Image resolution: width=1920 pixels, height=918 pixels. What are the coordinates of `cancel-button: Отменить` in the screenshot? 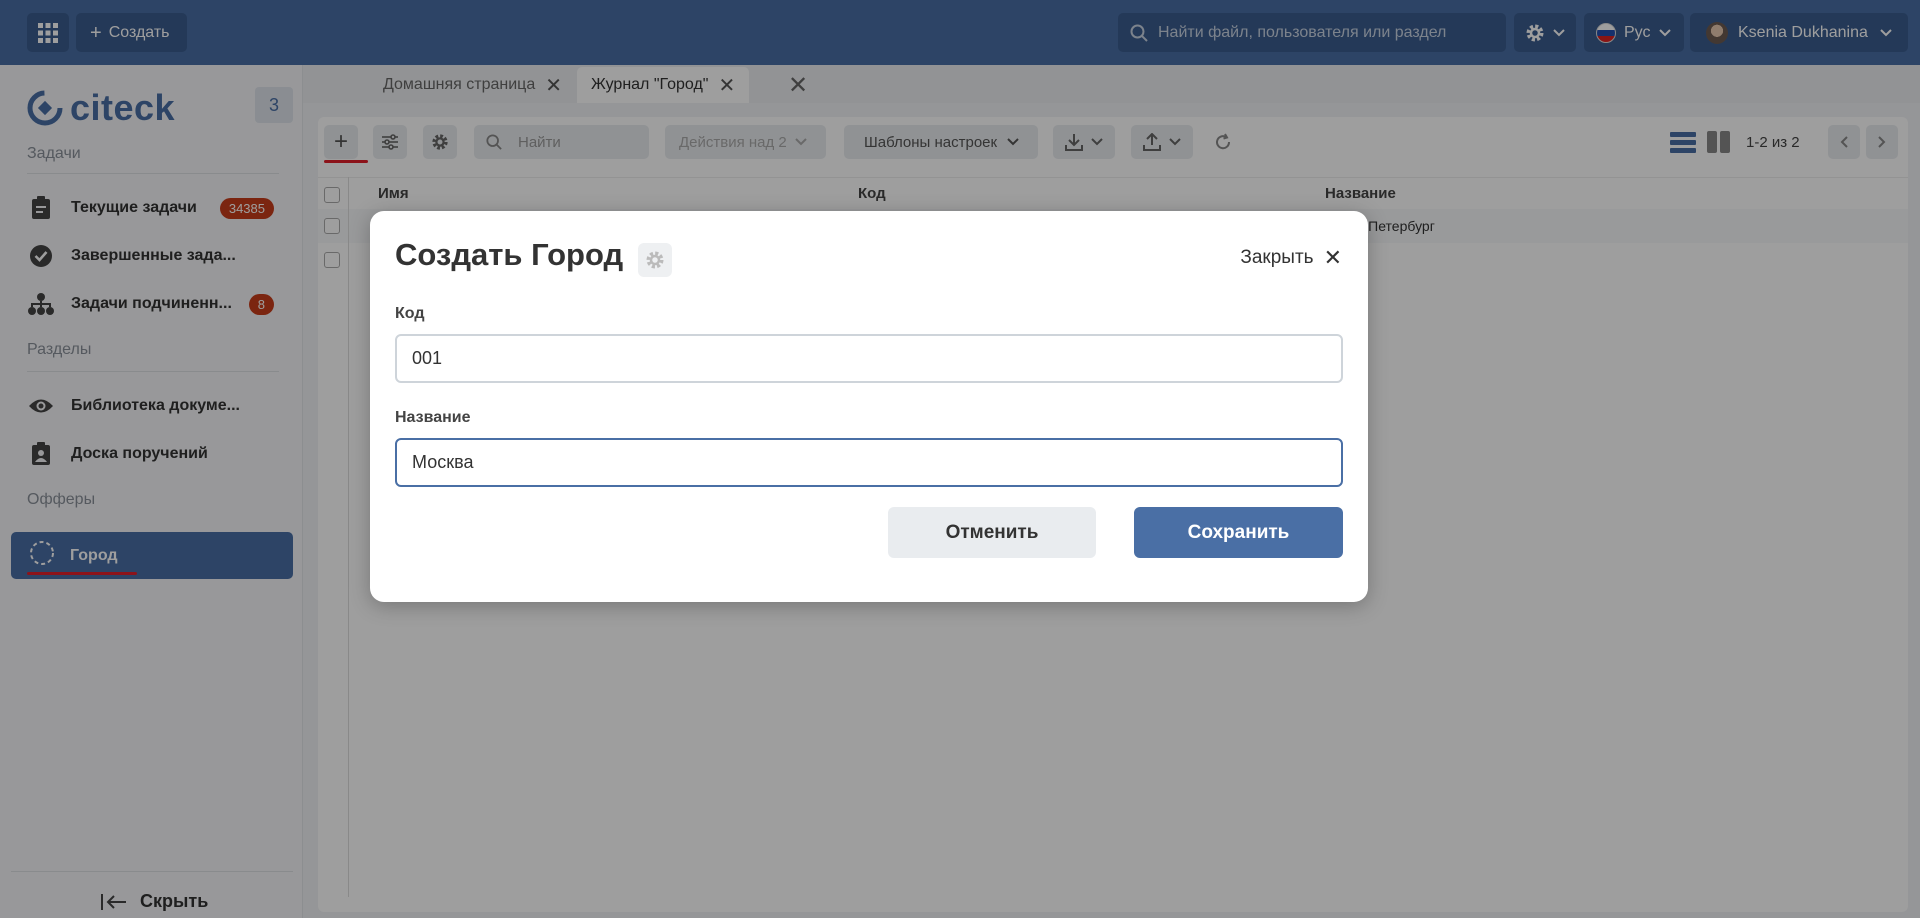 It's located at (992, 532).